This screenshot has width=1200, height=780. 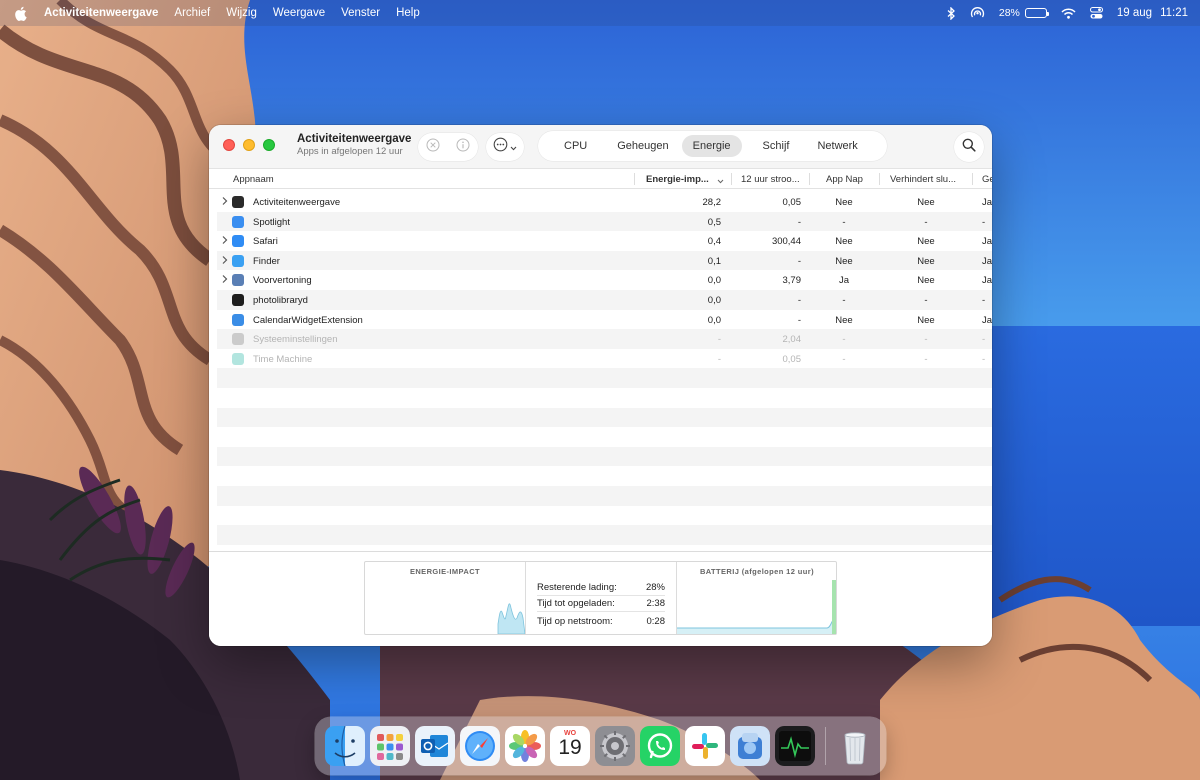 I want to click on table-row: Voorvertoning 0,0 3,79 Ja Nee Jas, so click(x=604, y=280).